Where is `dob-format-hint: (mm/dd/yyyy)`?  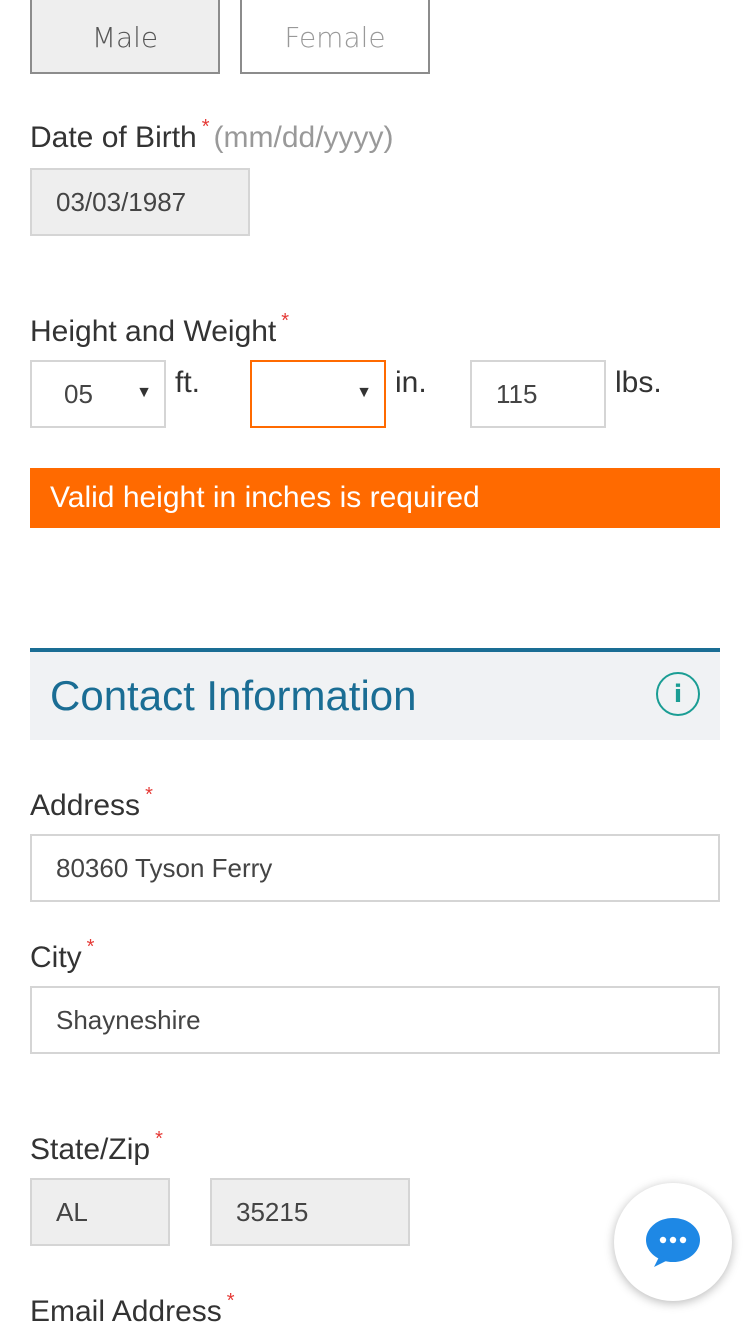
dob-format-hint: (mm/dd/yyyy) is located at coordinates (303, 137).